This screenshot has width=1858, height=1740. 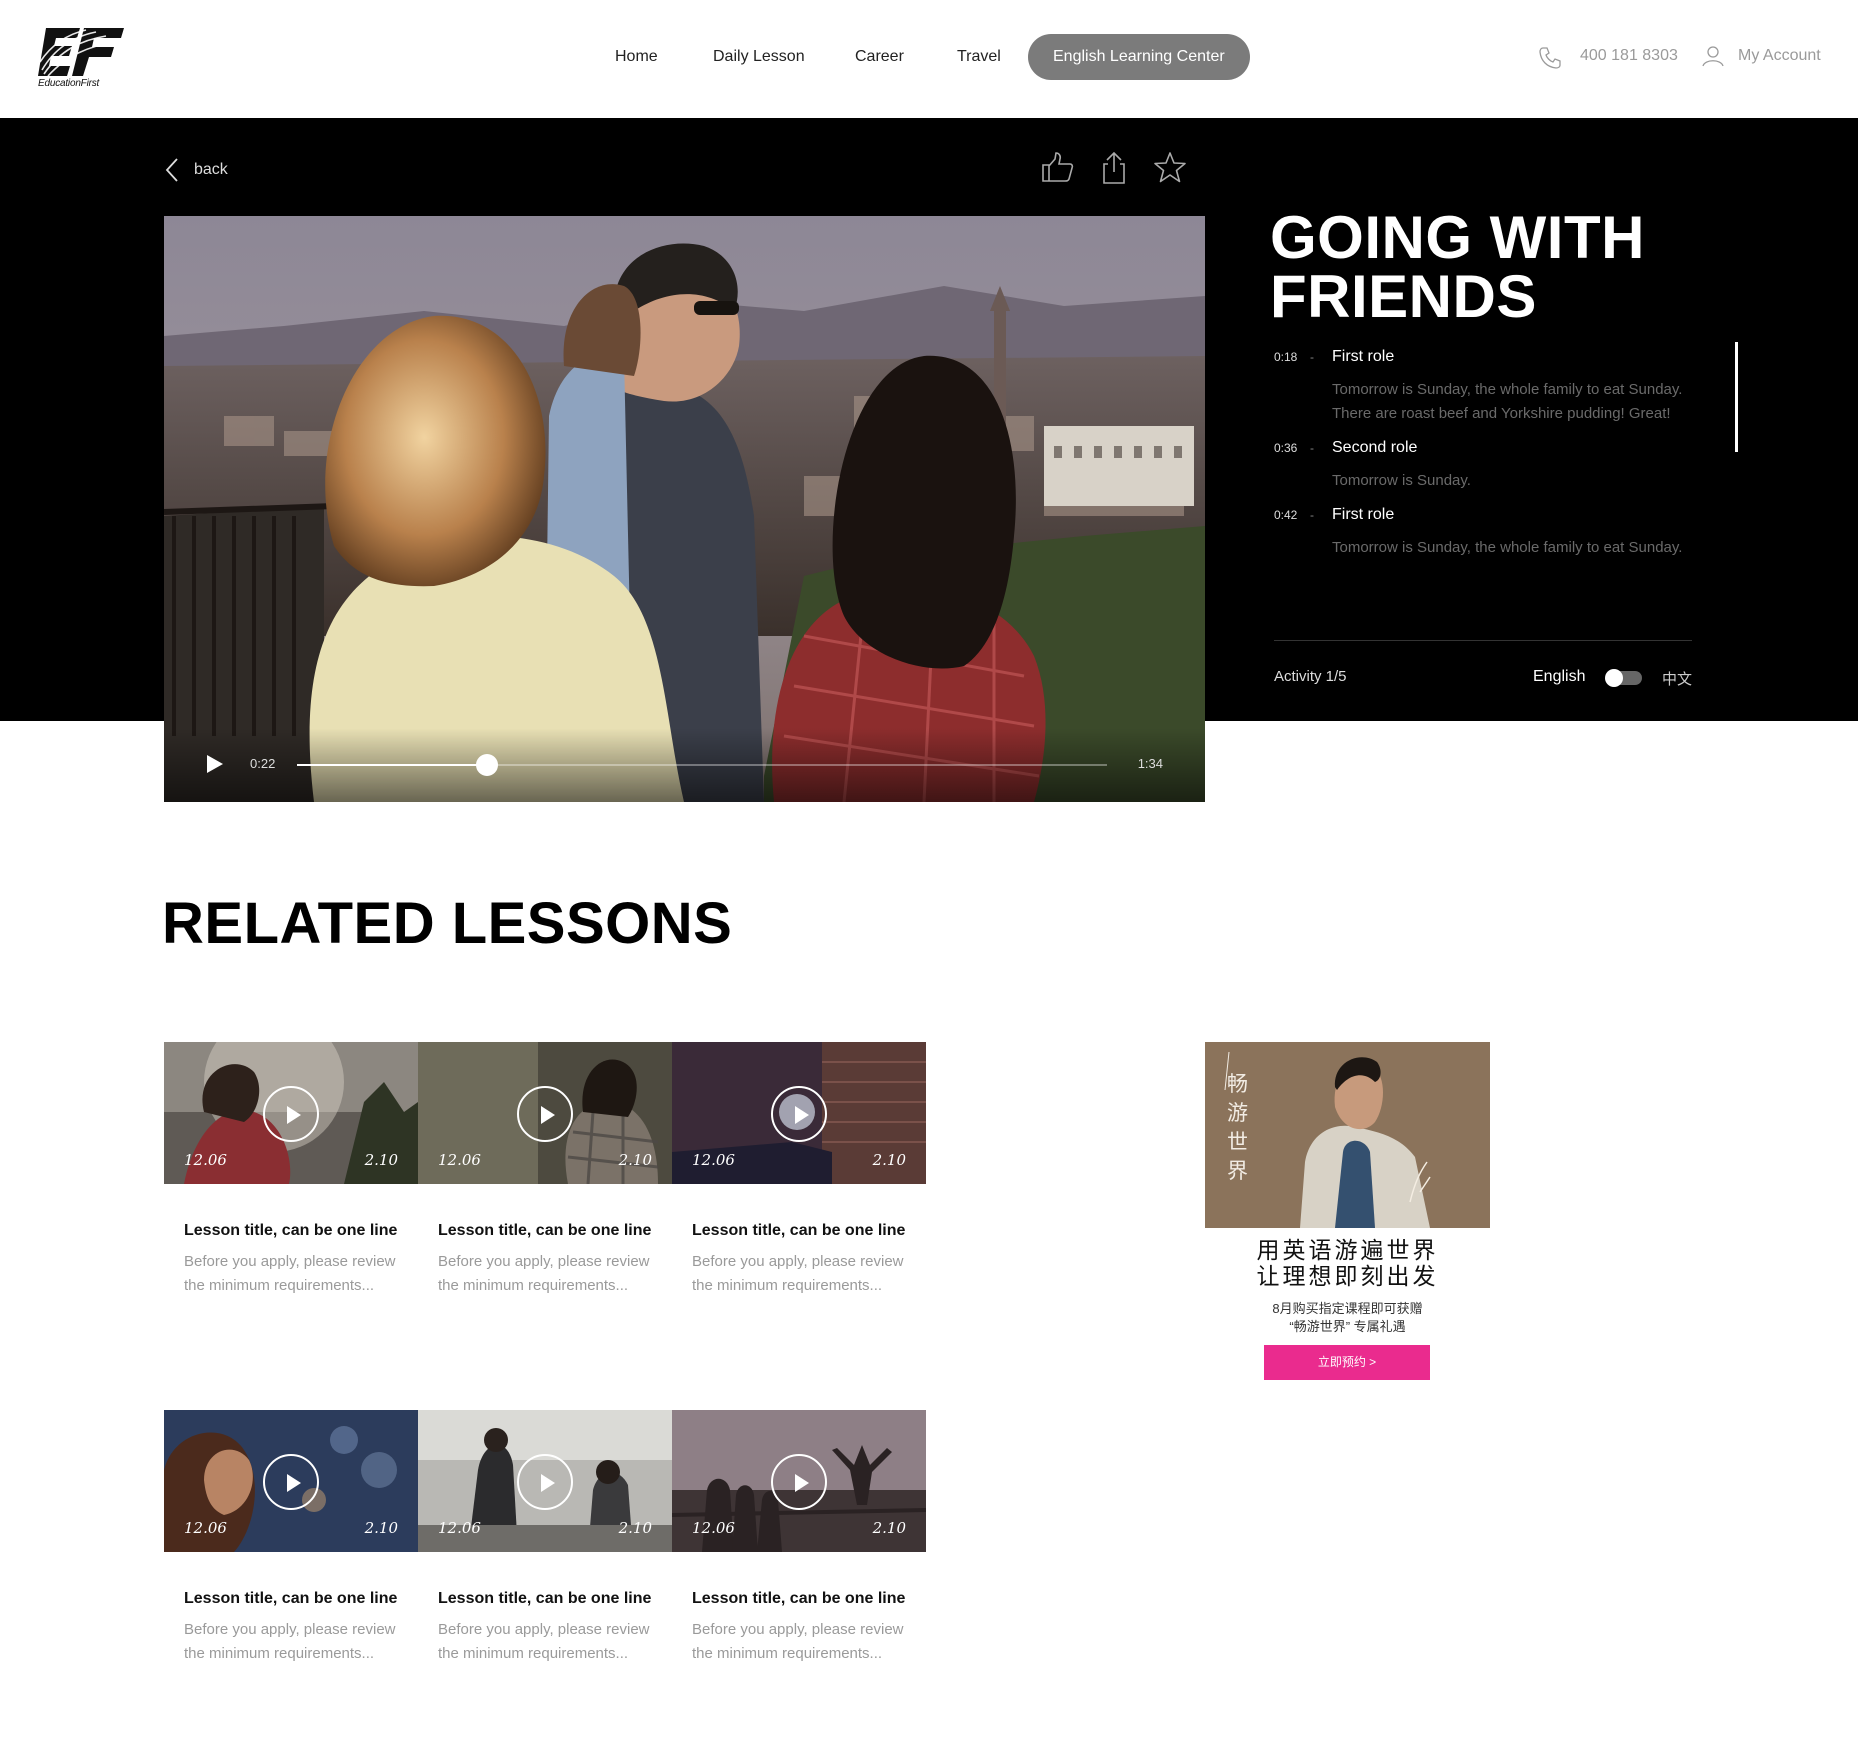 I want to click on play-icon, so click(x=215, y=764).